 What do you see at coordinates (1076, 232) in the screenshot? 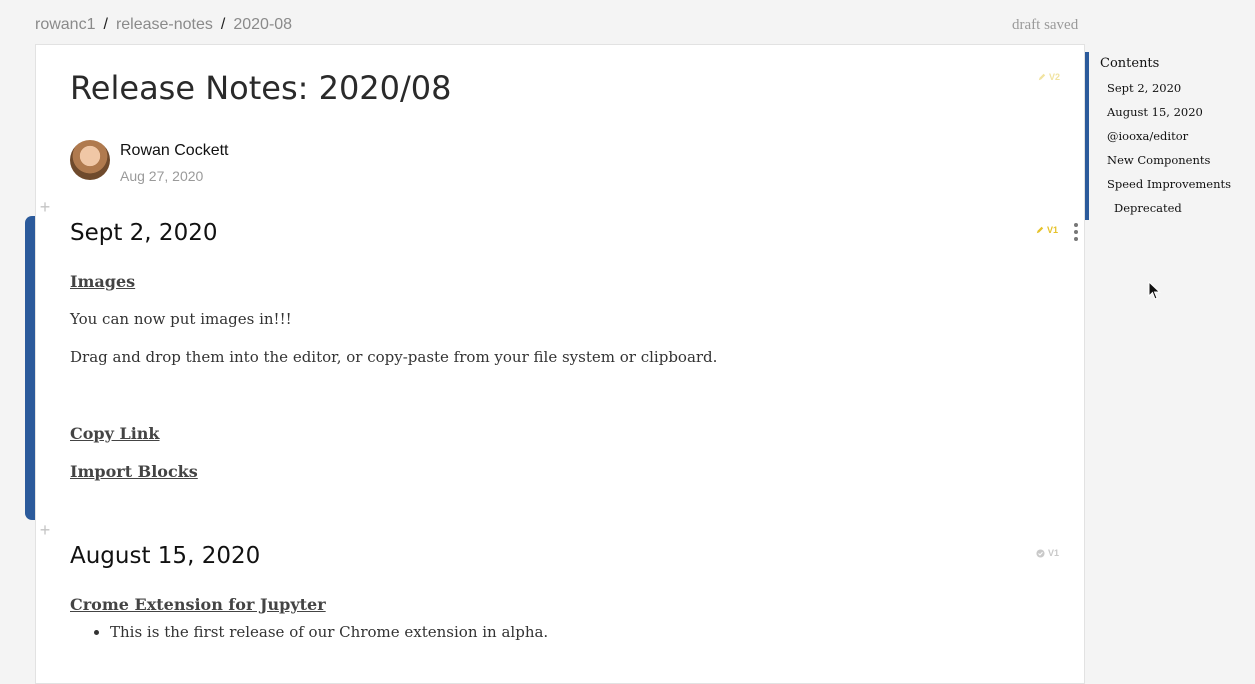
I see `kebab-menu-icon` at bounding box center [1076, 232].